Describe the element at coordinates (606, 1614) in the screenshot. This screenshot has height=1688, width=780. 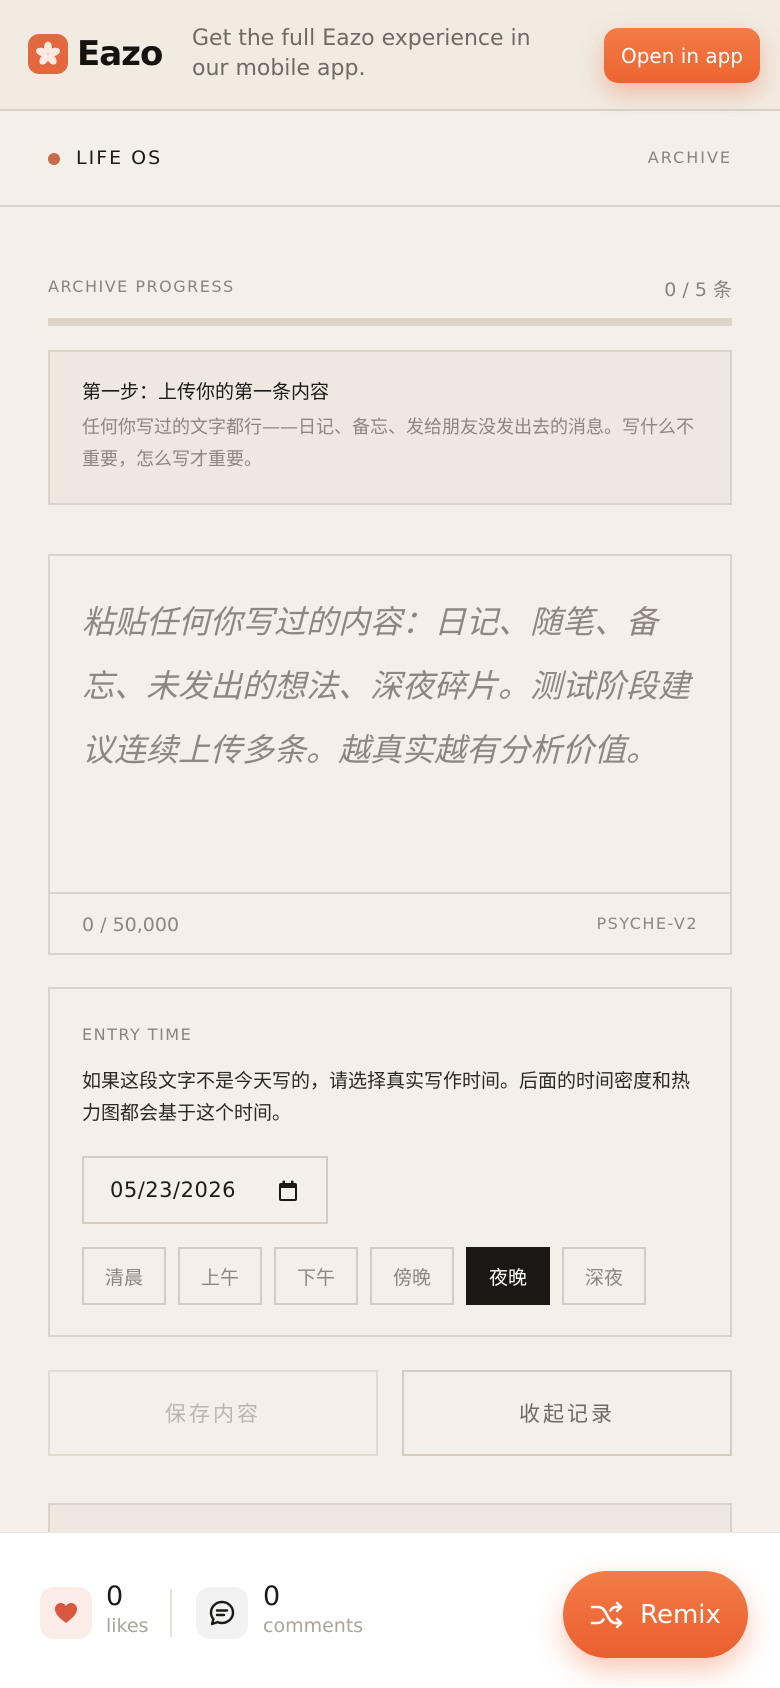
I see `shuffle-icon` at that location.